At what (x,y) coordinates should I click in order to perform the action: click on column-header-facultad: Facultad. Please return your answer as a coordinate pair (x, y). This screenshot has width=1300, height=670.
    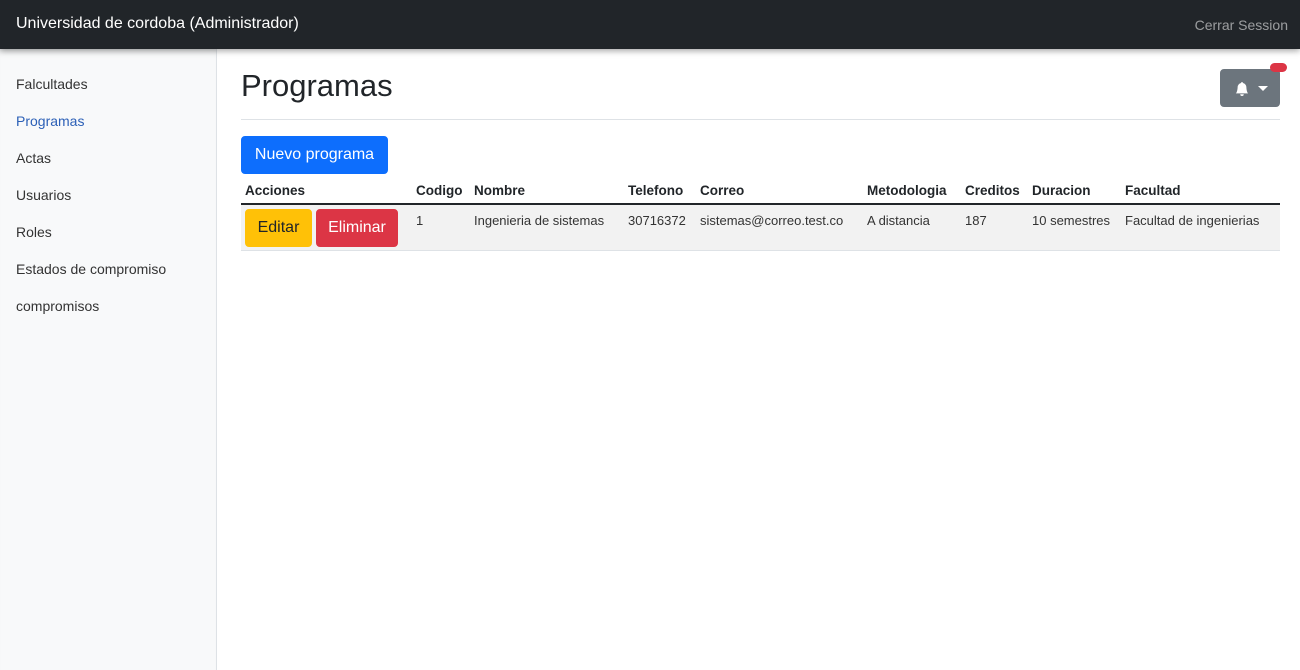
    Looking at the image, I should click on (1200, 191).